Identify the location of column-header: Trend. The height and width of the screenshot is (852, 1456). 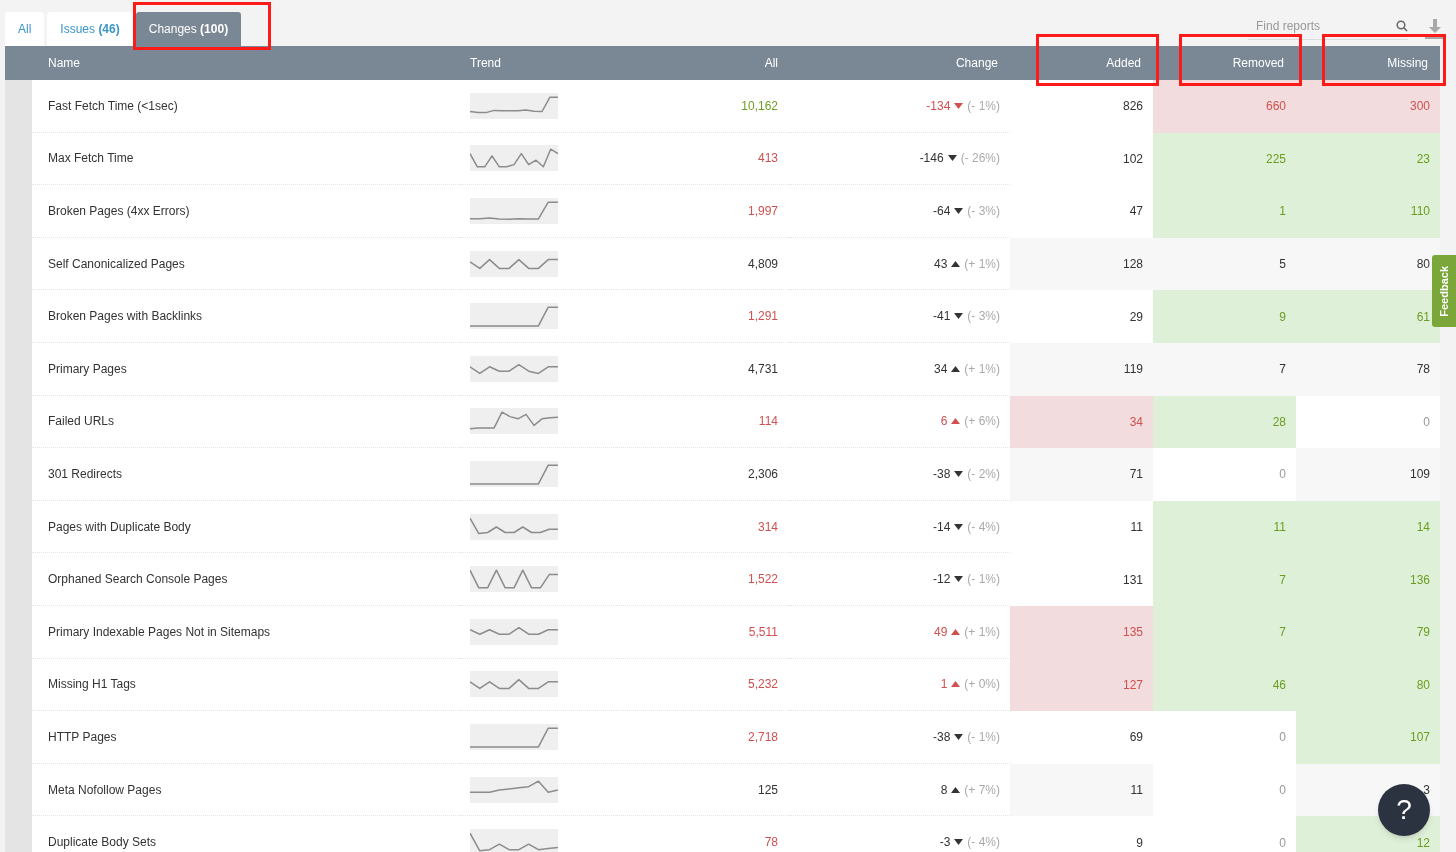
(485, 63).